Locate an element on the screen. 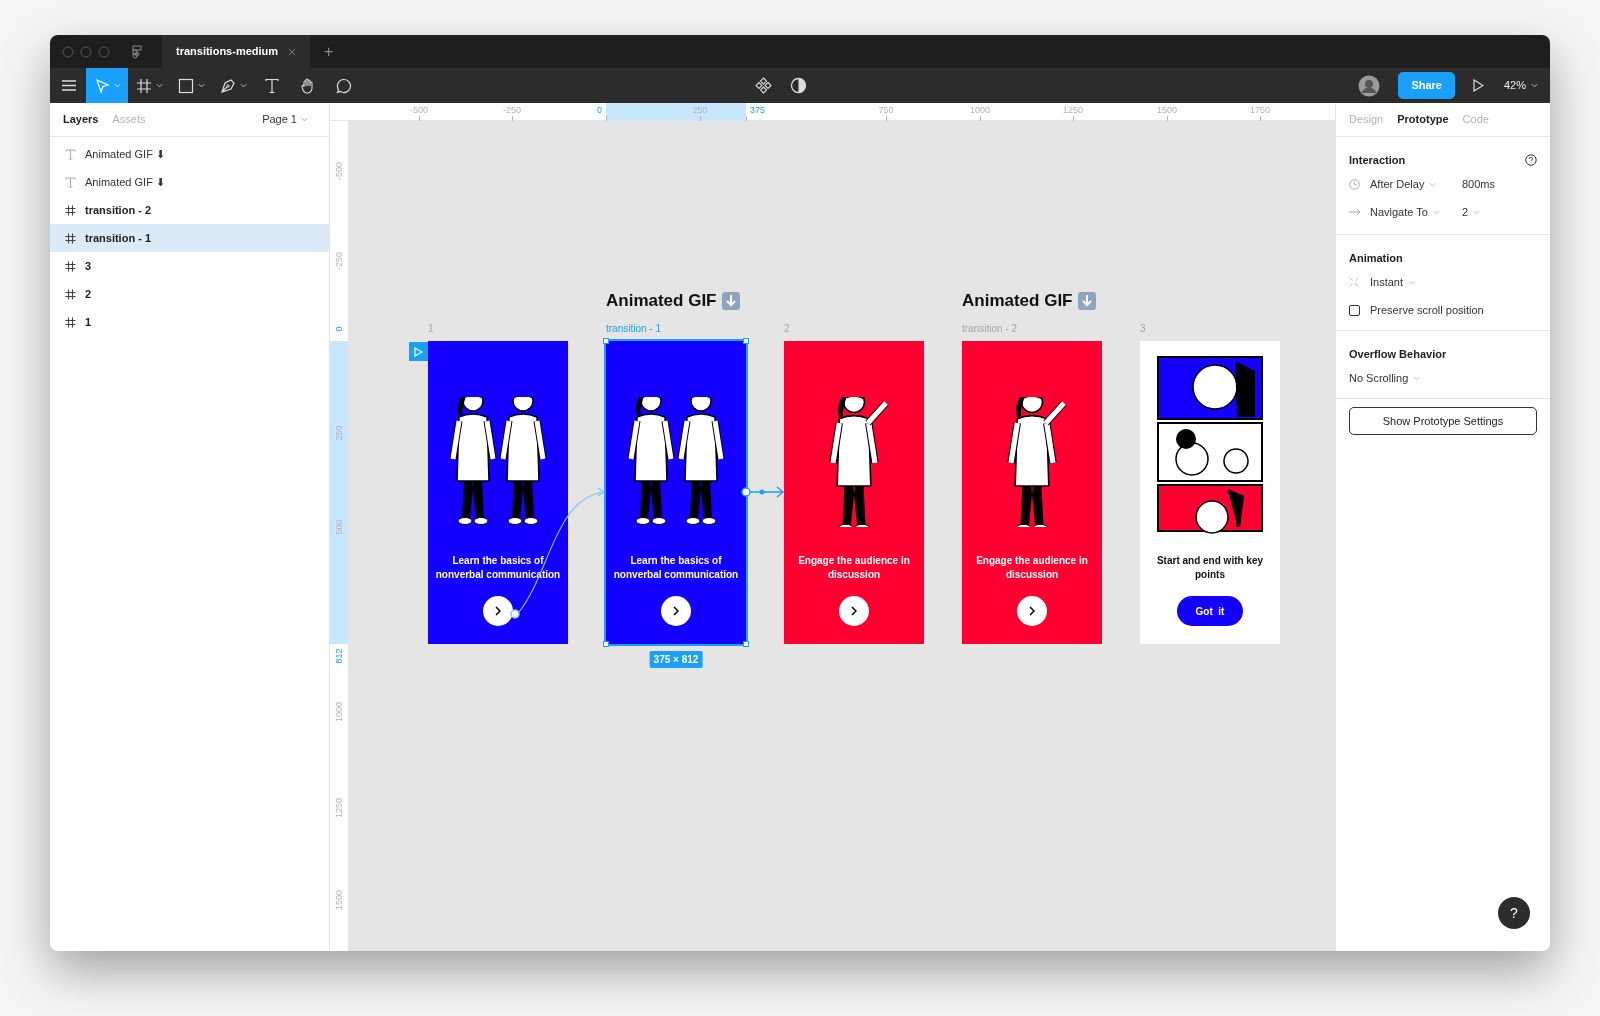  ruler-label: 375 is located at coordinates (758, 110).